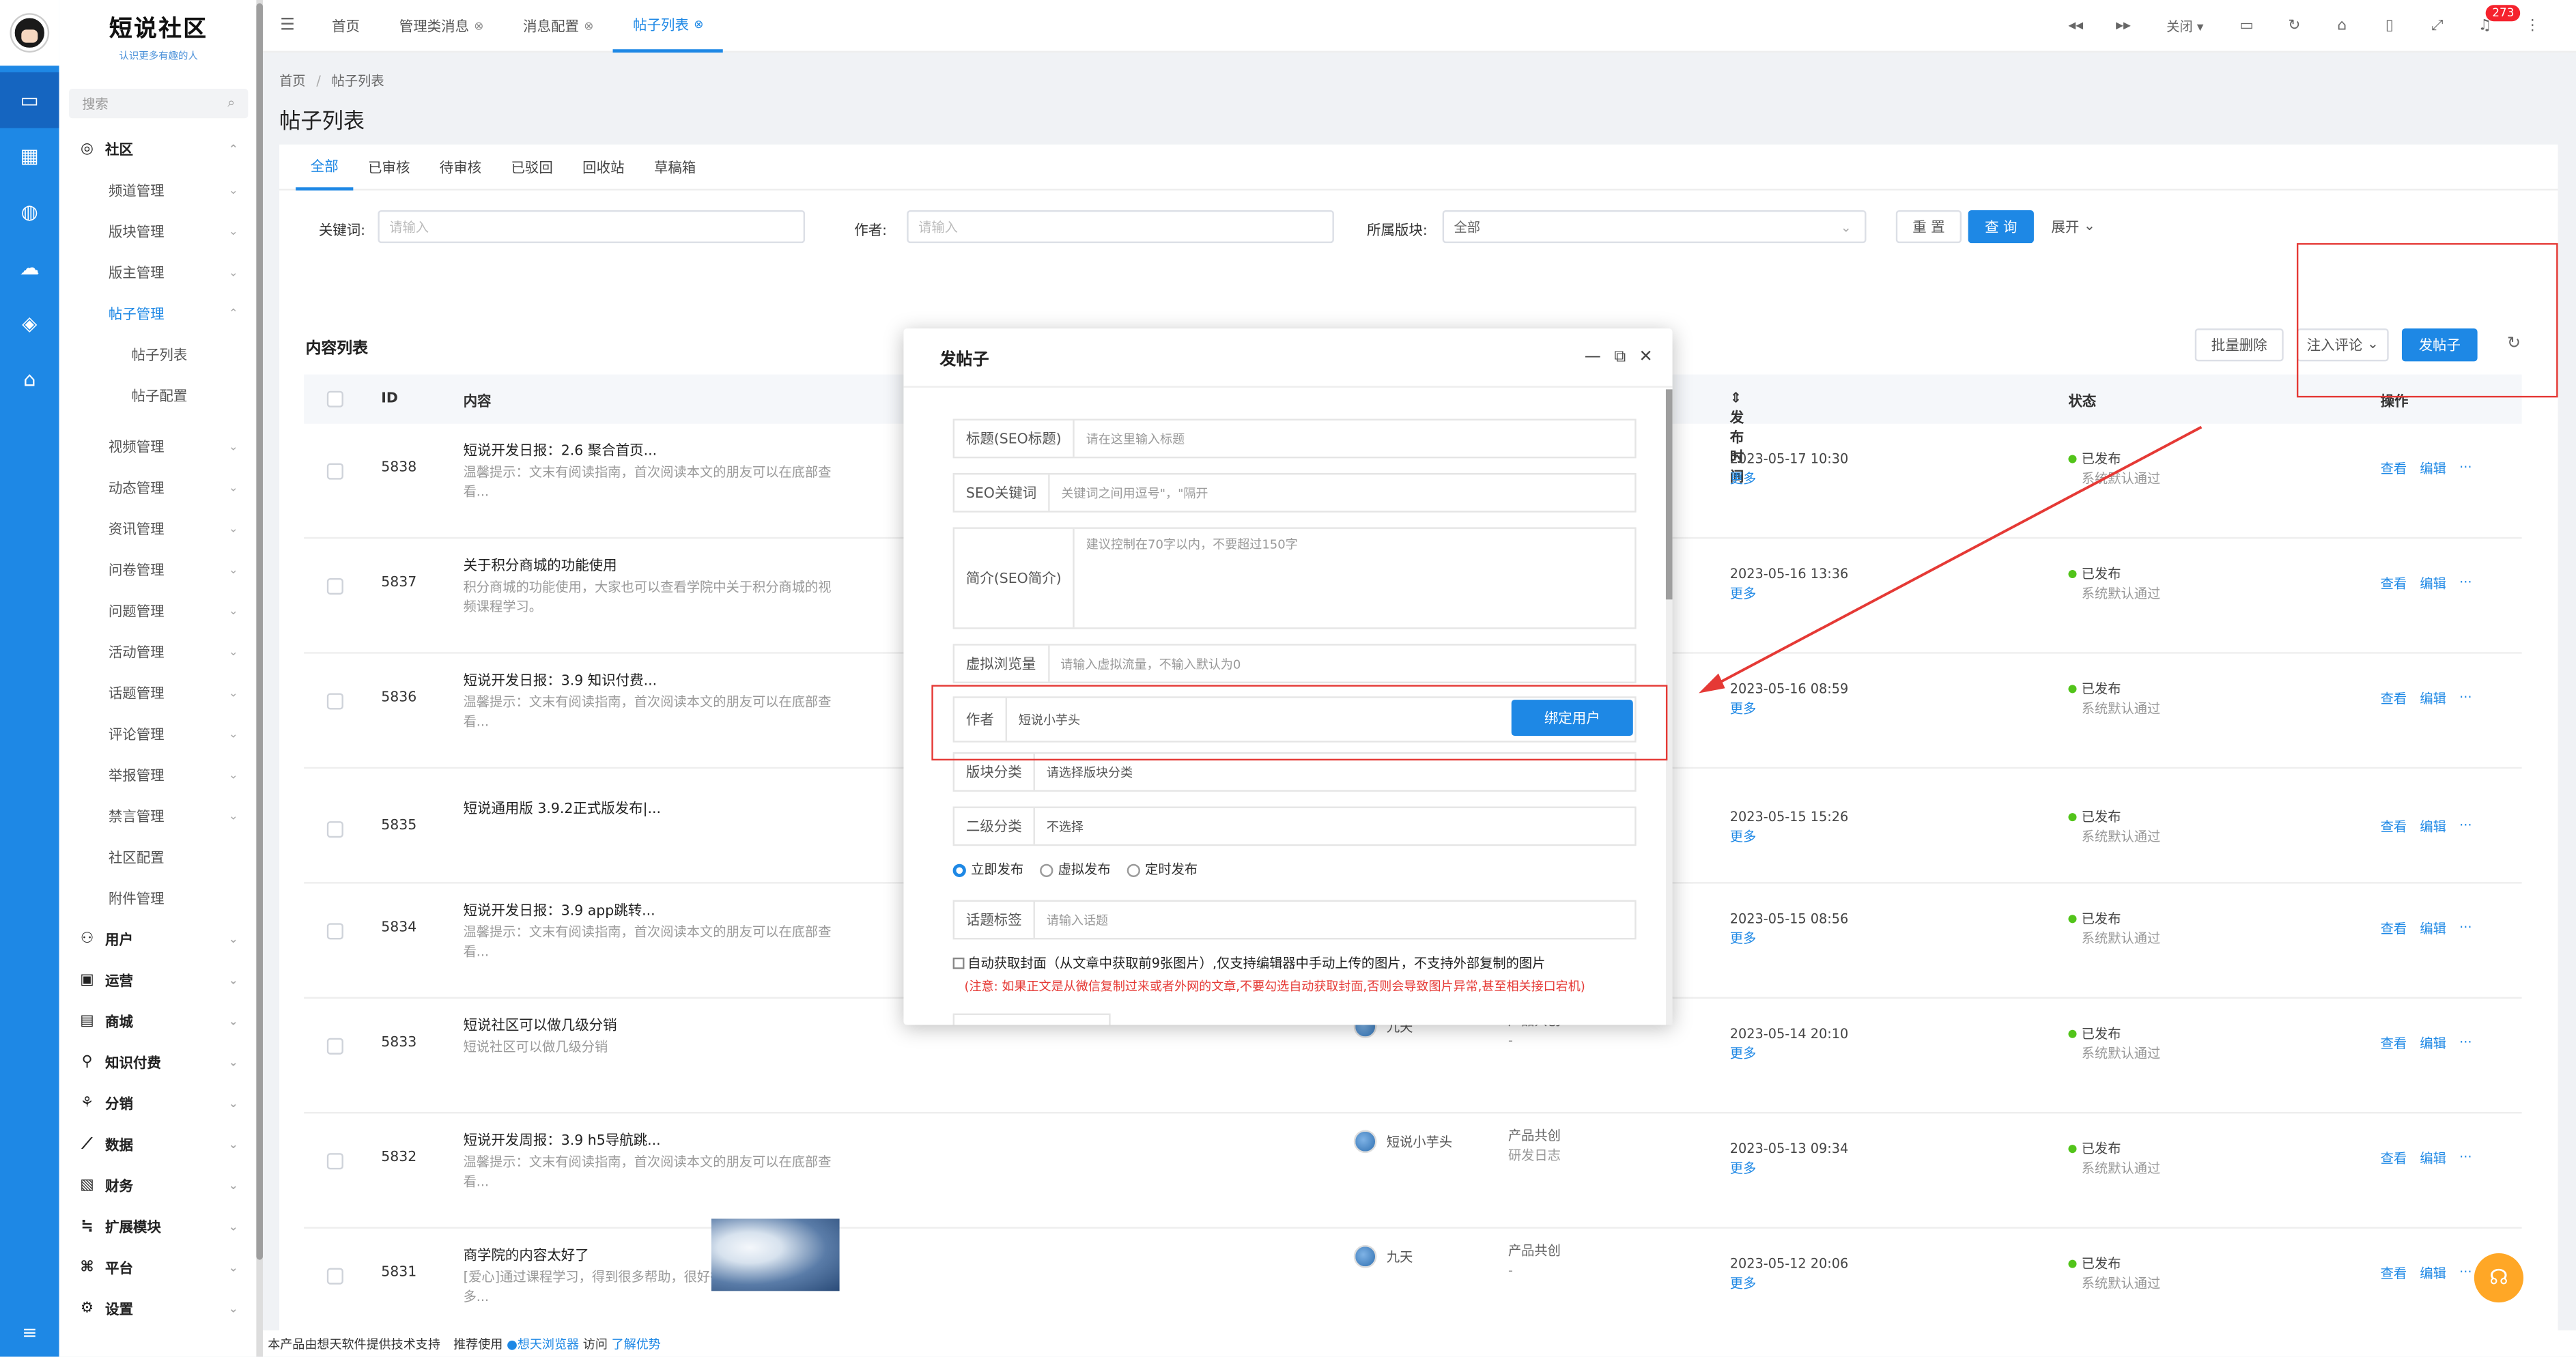  What do you see at coordinates (158, 1266) in the screenshot?
I see `sidebar-section-8: ⌘ 平台 ⌄` at bounding box center [158, 1266].